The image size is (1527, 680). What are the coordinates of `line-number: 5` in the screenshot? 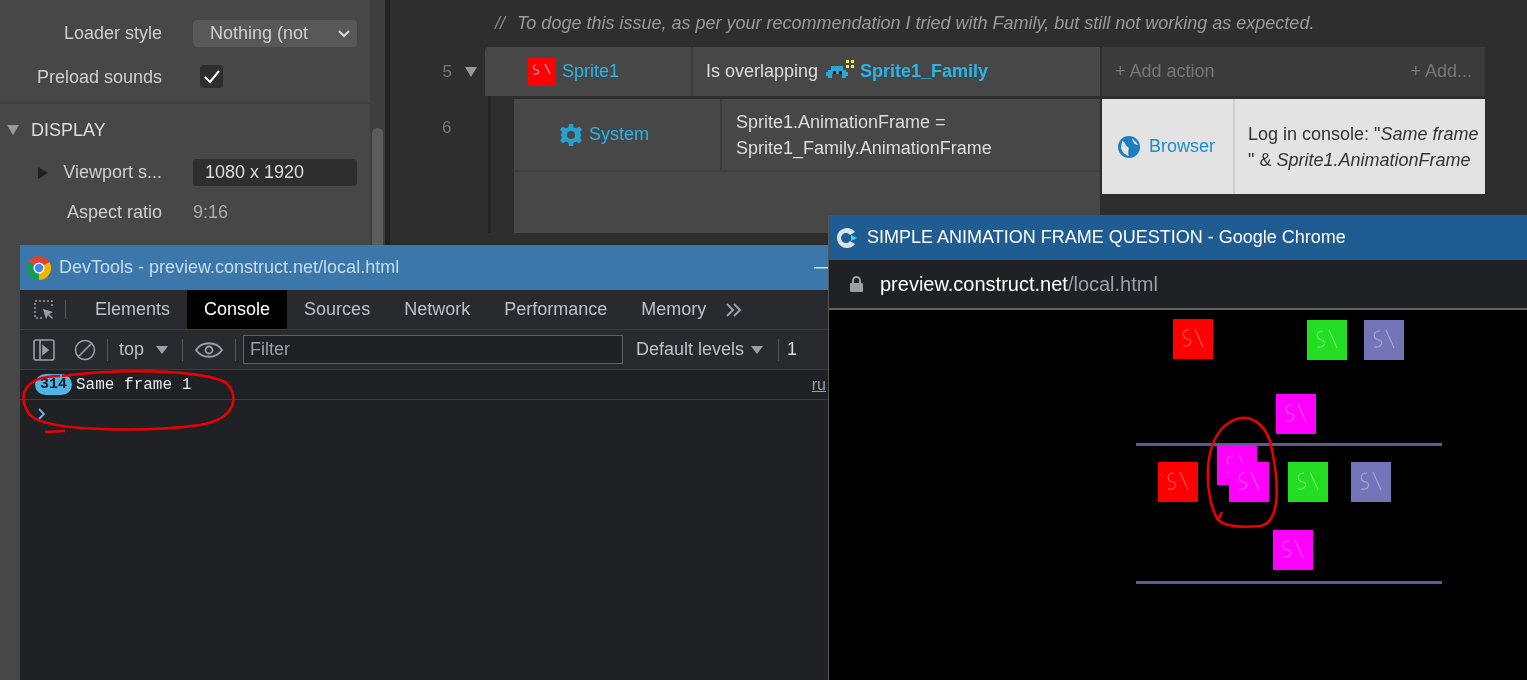 It's located at (447, 71).